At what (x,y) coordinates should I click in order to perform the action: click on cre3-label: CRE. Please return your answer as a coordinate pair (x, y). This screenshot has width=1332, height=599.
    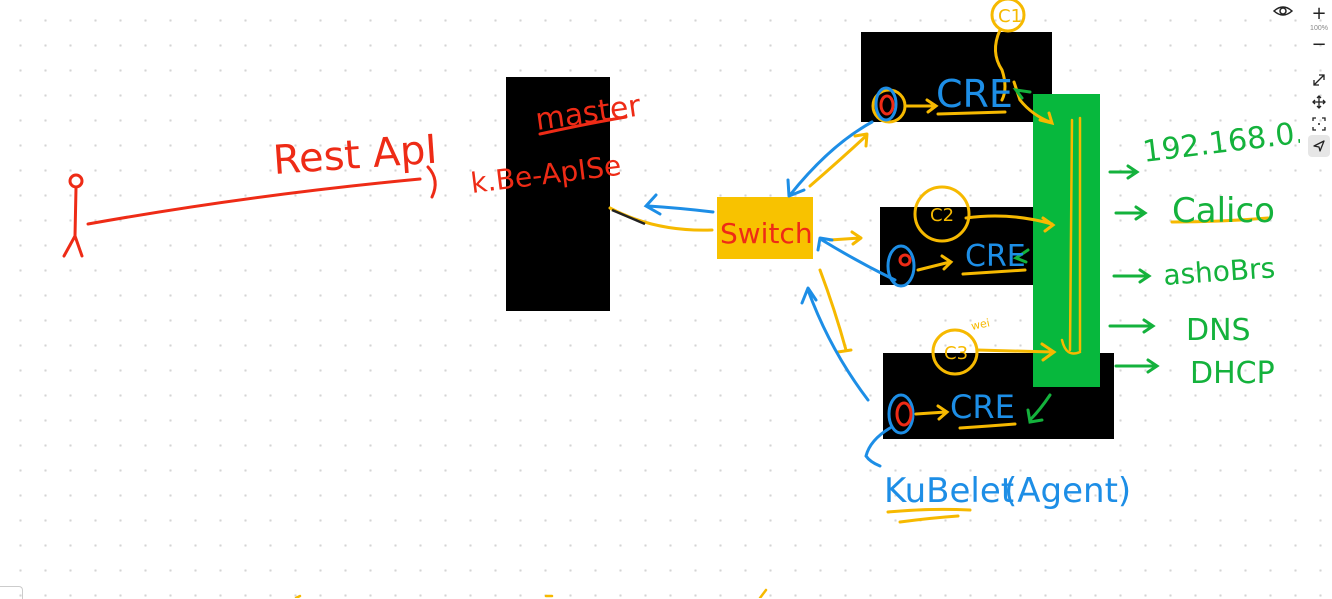
    Looking at the image, I should click on (982, 407).